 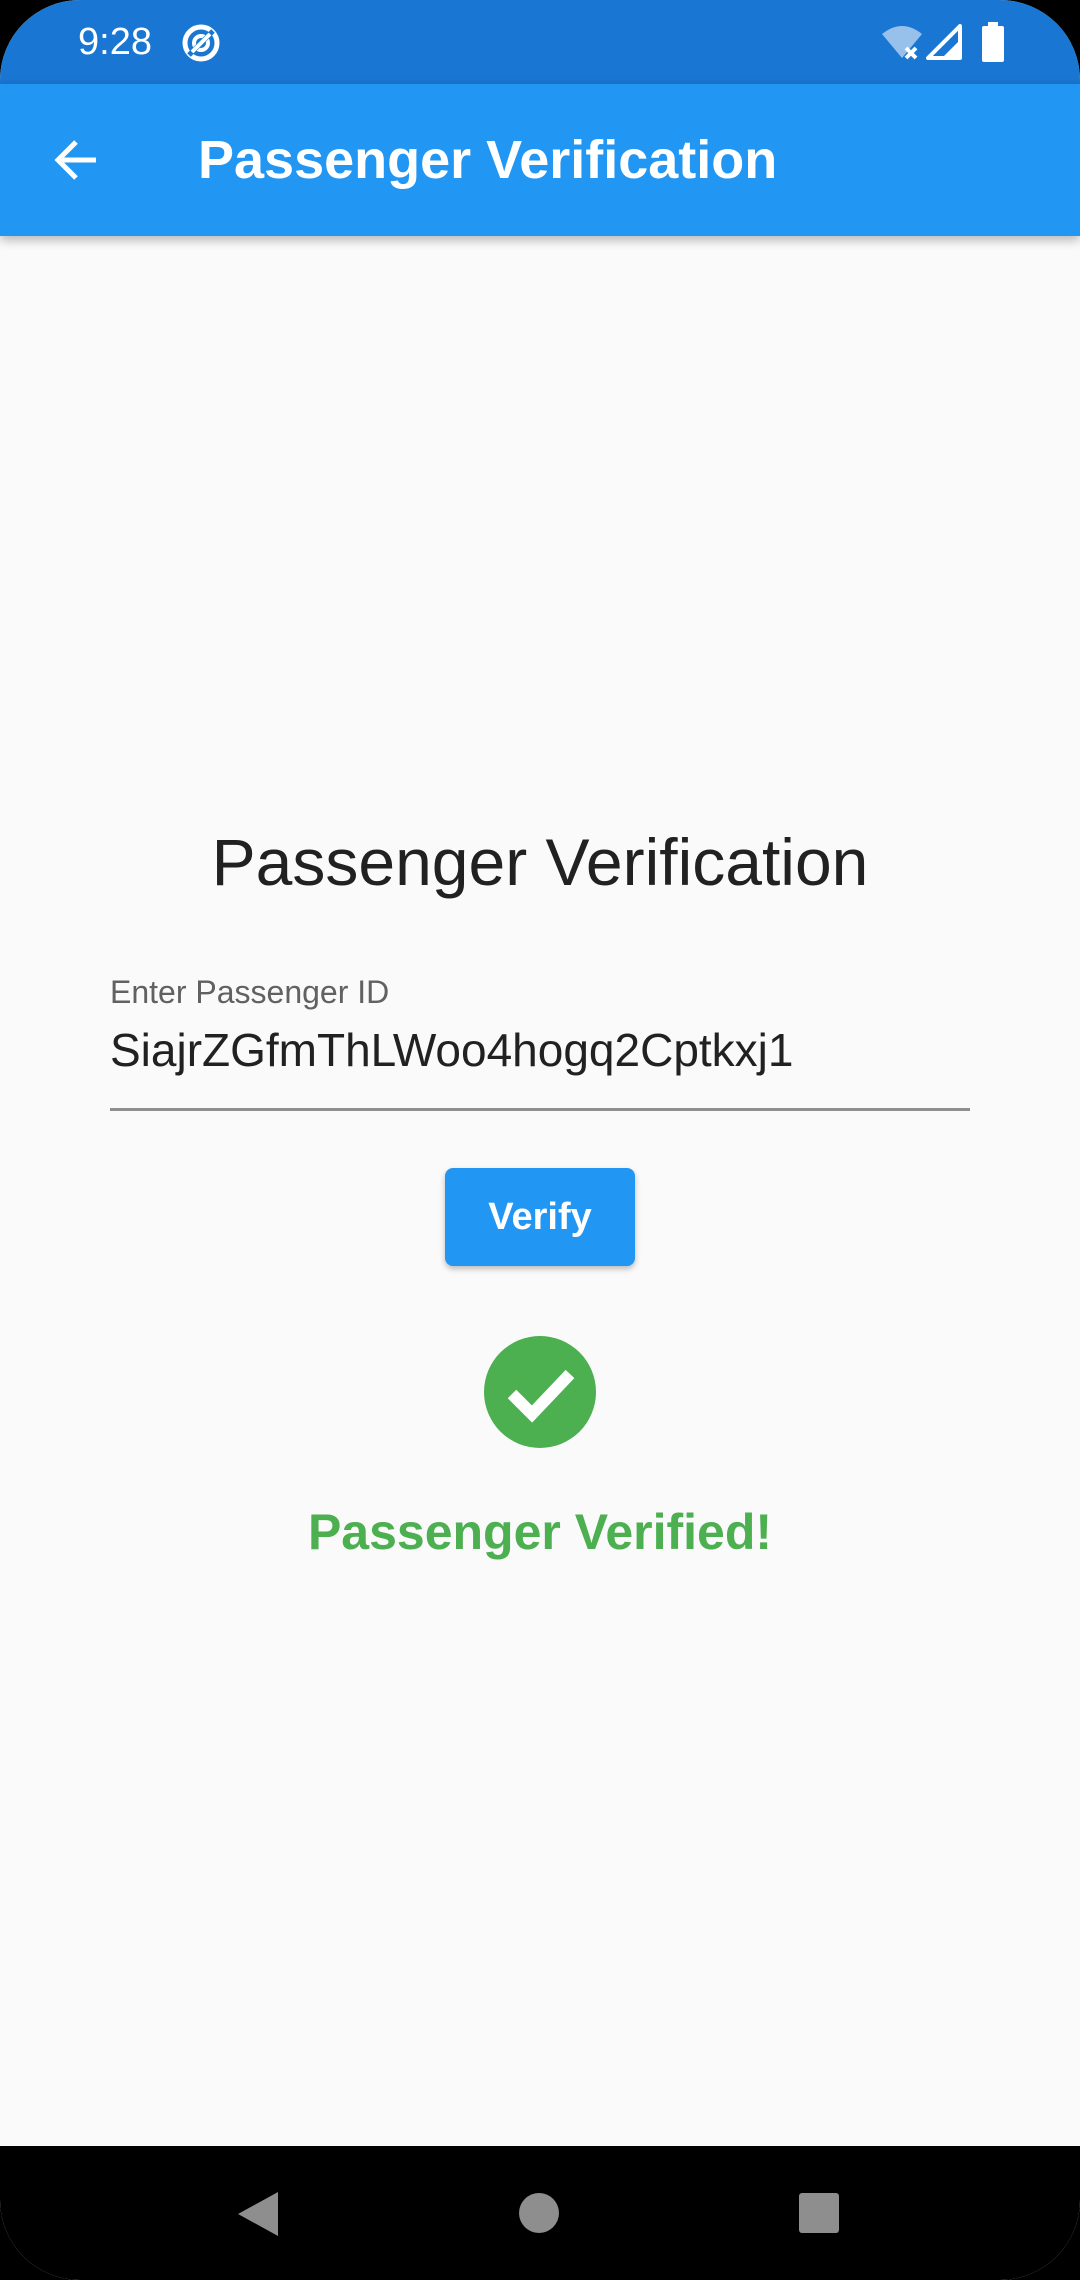 I want to click on wifi-off-icon, so click(x=902, y=43).